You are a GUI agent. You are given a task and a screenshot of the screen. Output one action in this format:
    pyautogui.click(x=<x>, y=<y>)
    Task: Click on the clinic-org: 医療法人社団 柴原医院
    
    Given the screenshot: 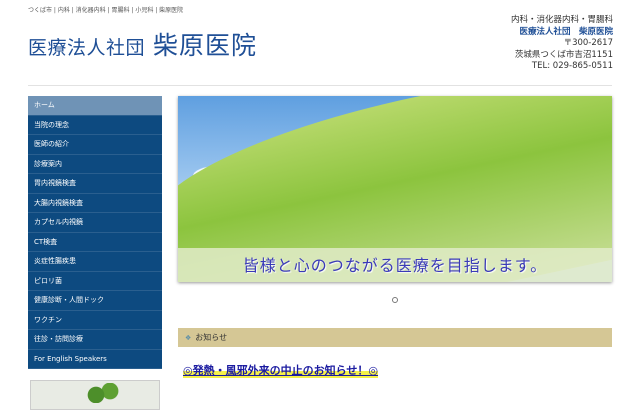 What is the action you would take?
    pyautogui.click(x=566, y=31)
    